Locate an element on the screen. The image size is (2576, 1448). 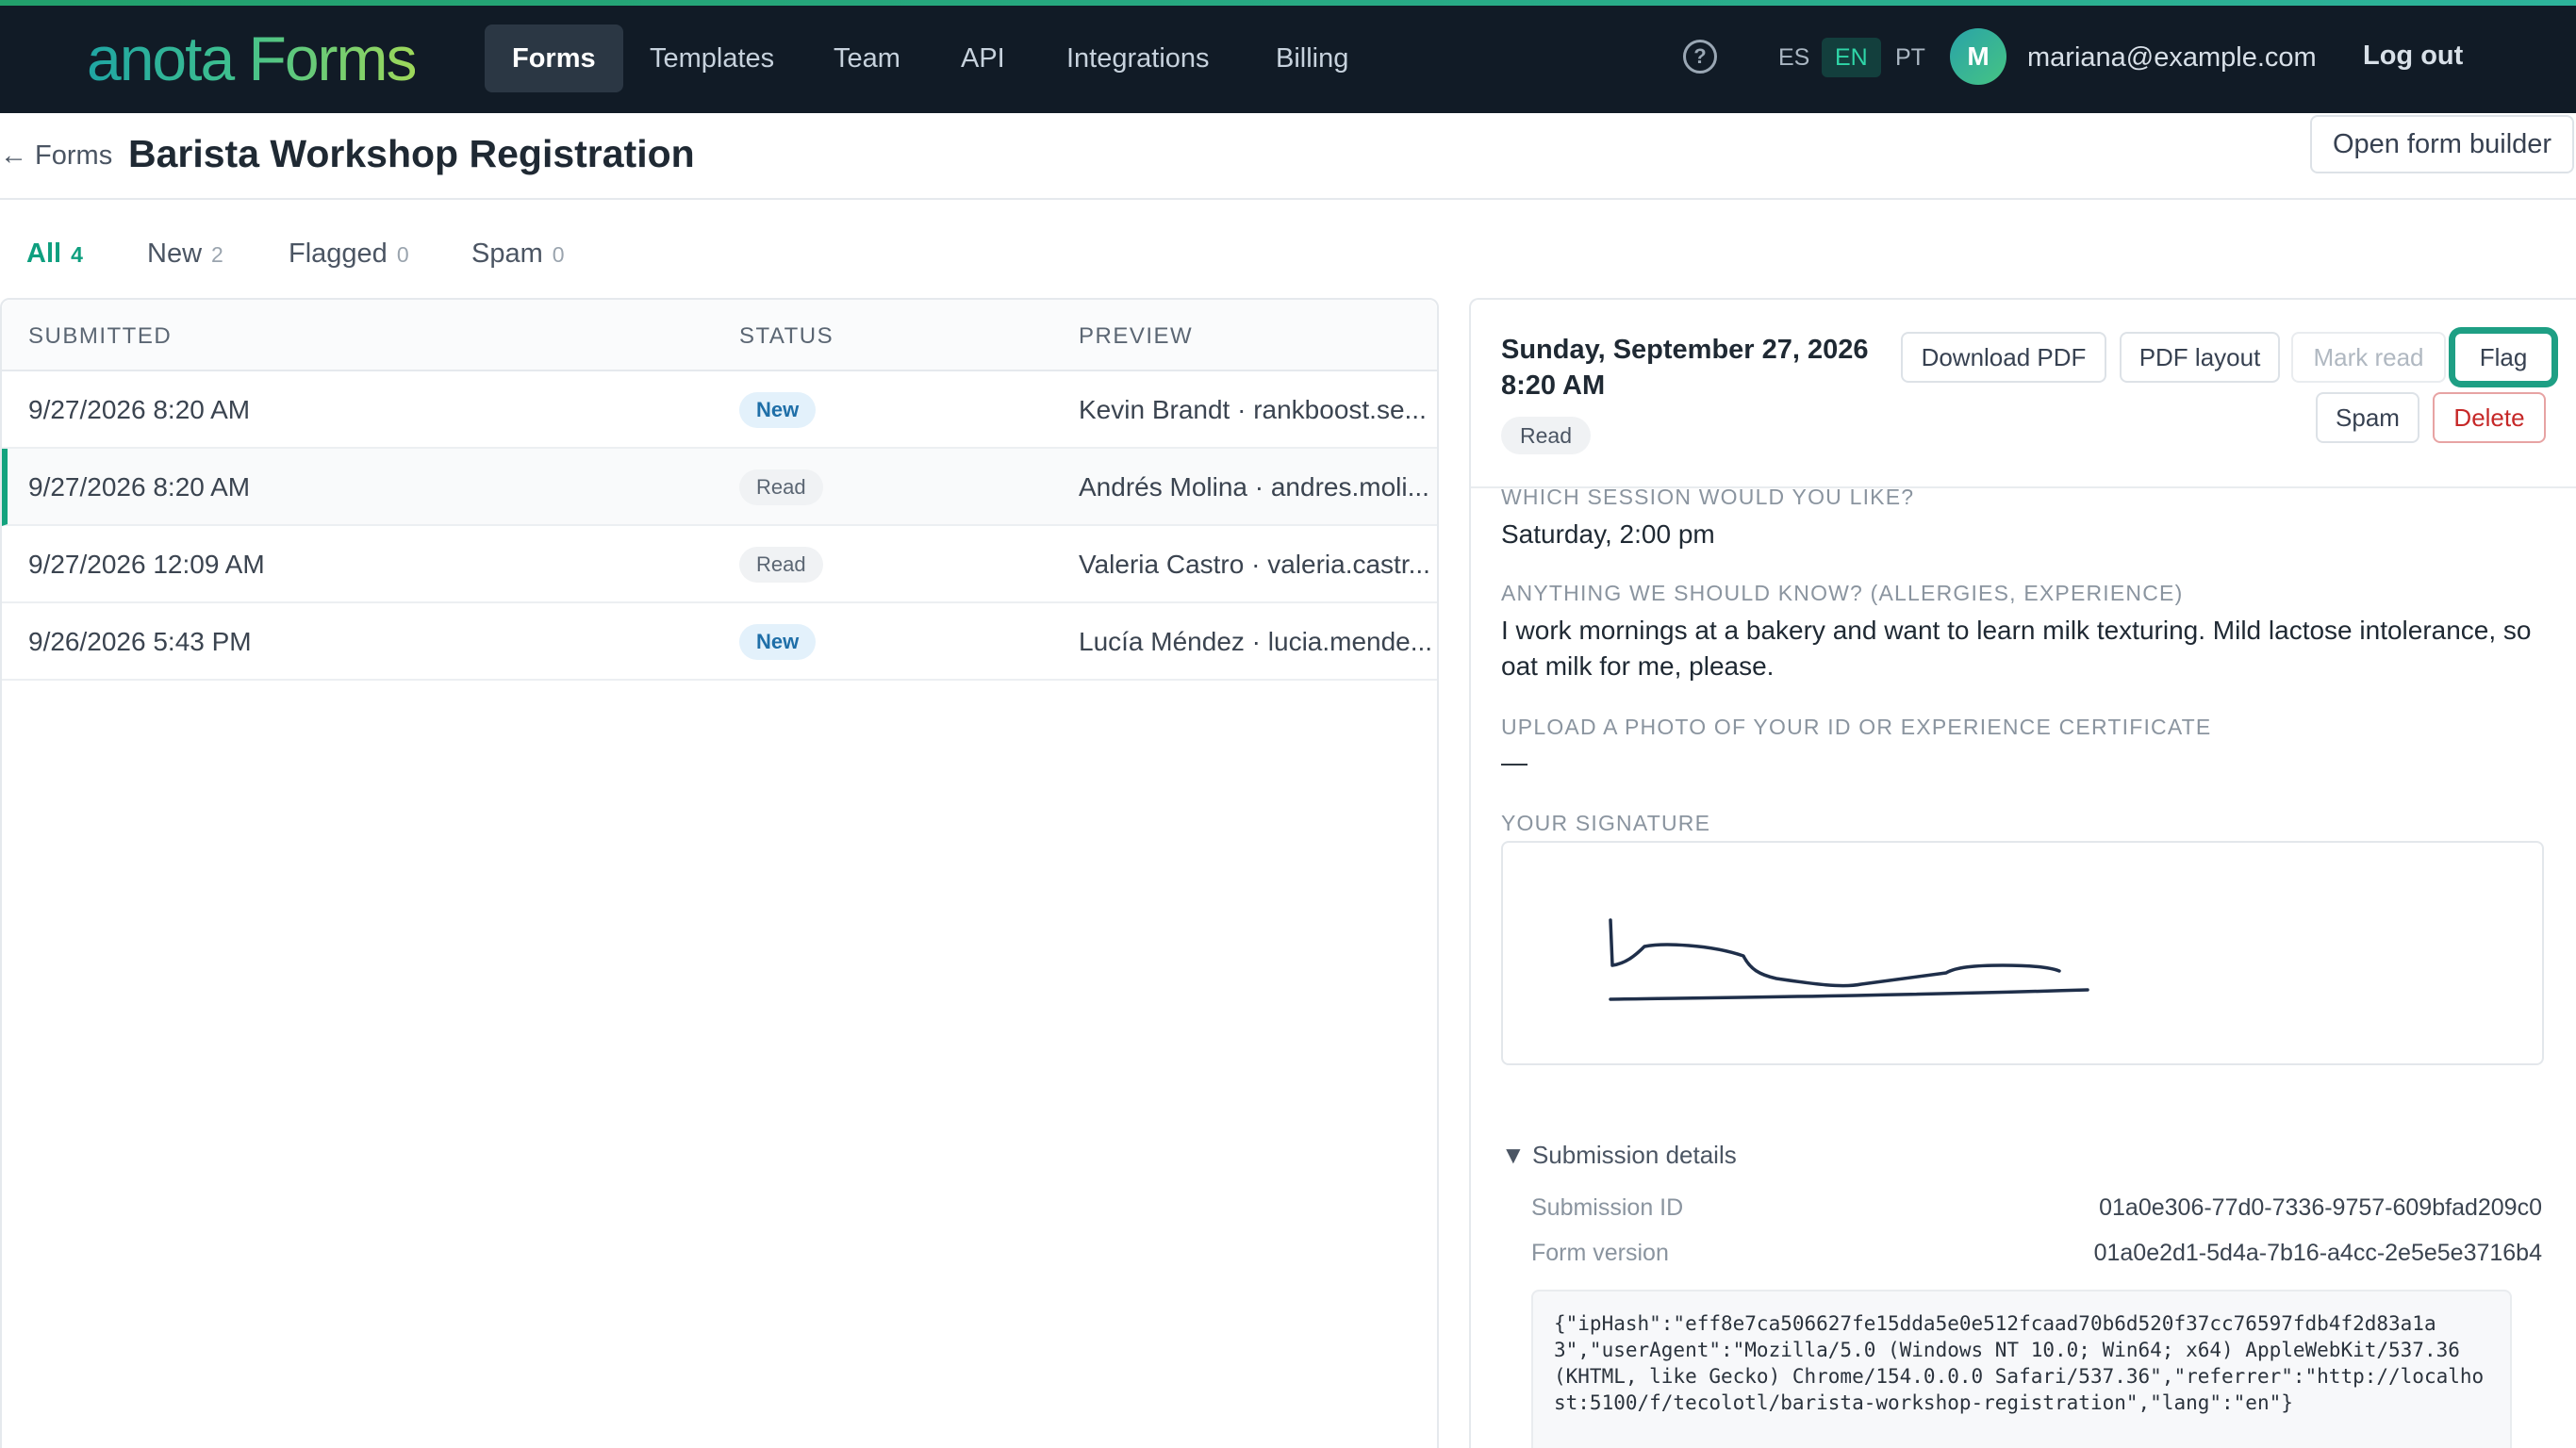
tab-spam: Spam 0 is located at coordinates (518, 254).